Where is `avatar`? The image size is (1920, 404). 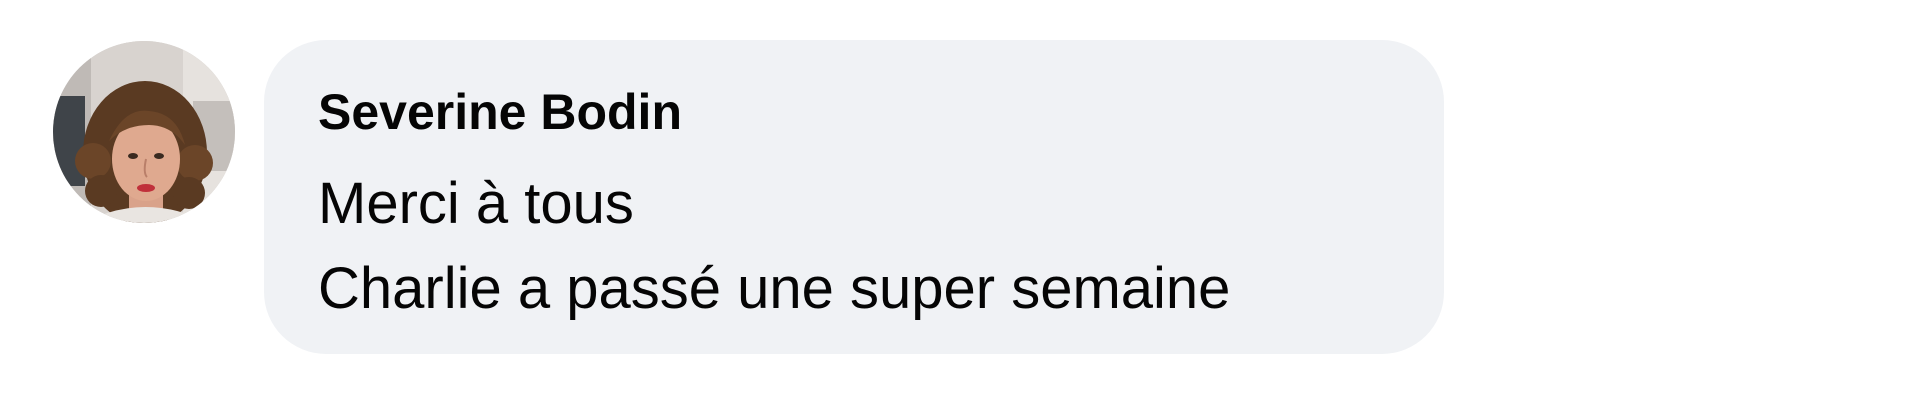
avatar is located at coordinates (144, 132).